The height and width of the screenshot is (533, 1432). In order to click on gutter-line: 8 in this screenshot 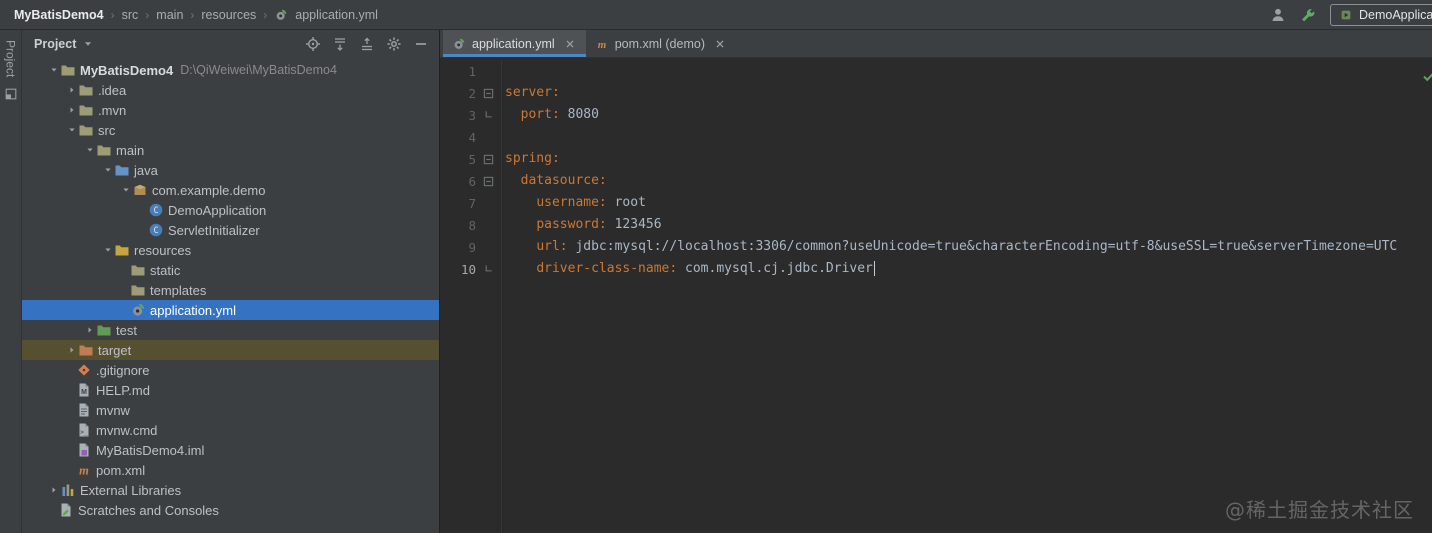, I will do `click(470, 225)`.